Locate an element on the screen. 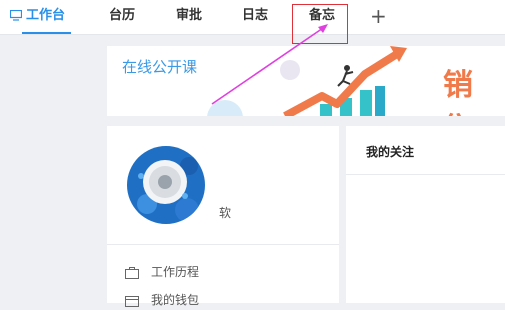  tab-label: 审批 is located at coordinates (189, 15).